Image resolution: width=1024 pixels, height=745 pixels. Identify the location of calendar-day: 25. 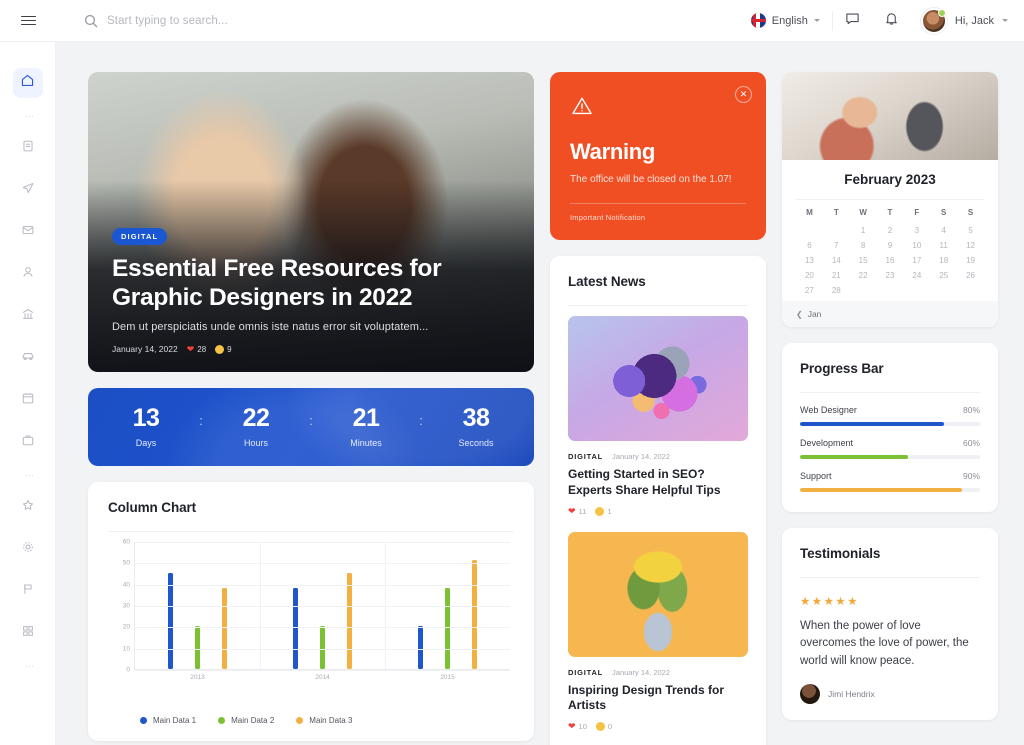
(943, 275).